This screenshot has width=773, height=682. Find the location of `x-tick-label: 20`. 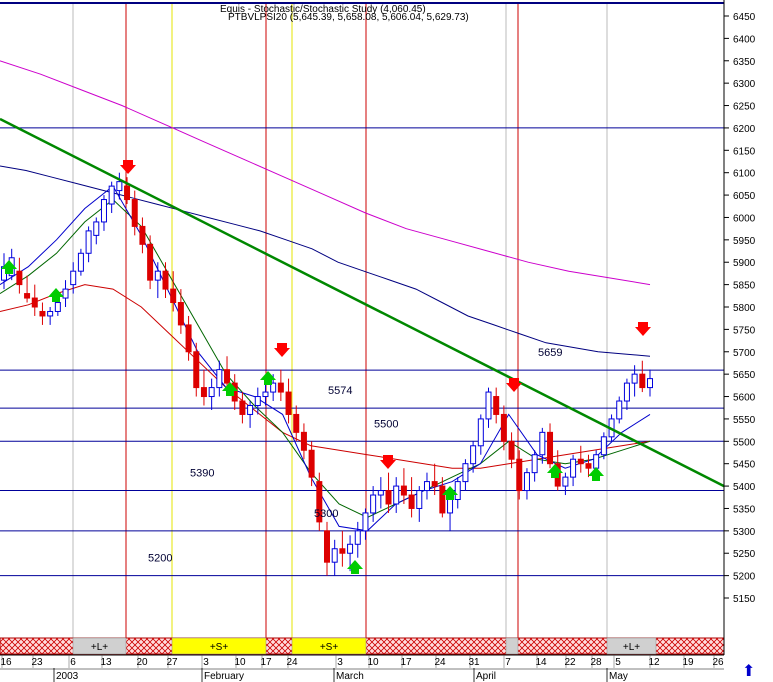

x-tick-label: 20 is located at coordinates (142, 662).